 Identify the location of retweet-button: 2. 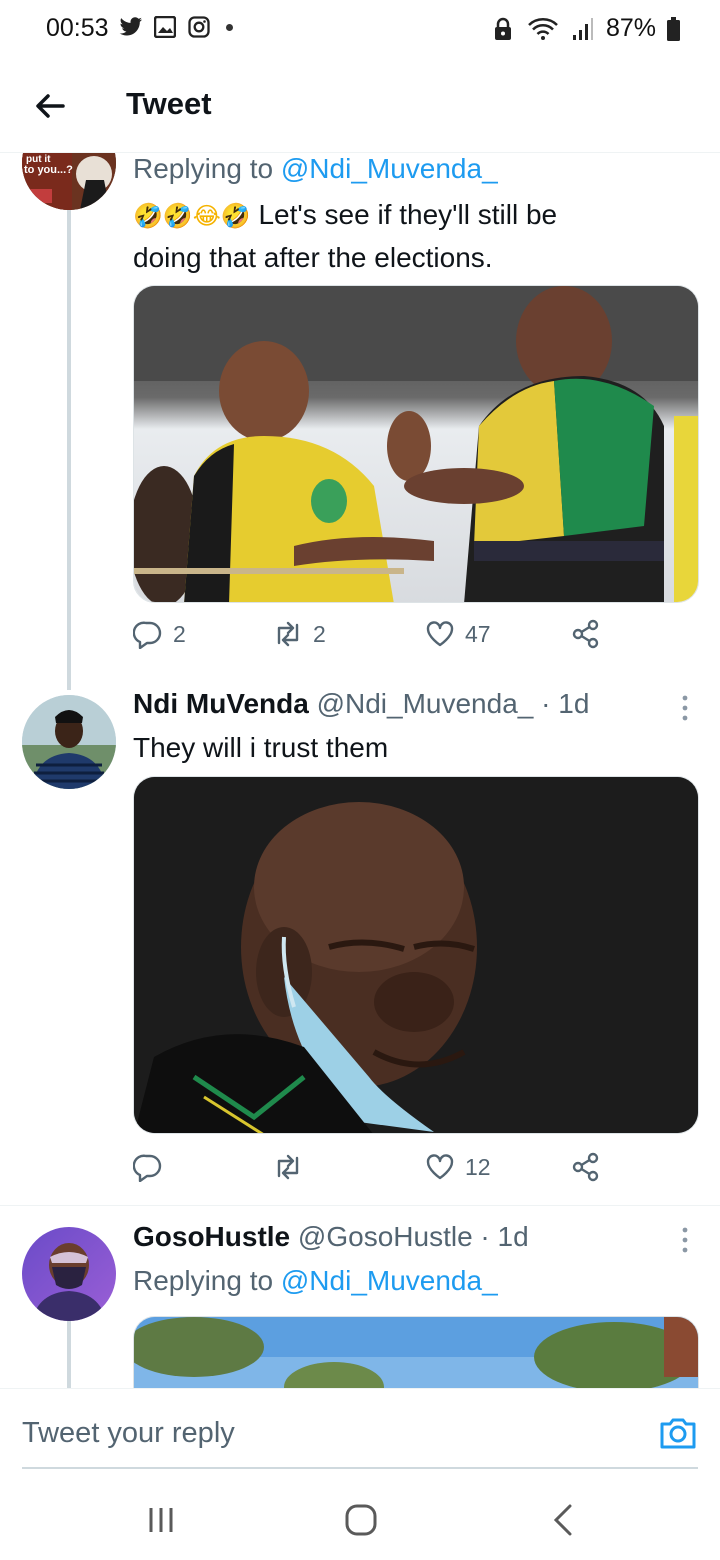
(299, 634).